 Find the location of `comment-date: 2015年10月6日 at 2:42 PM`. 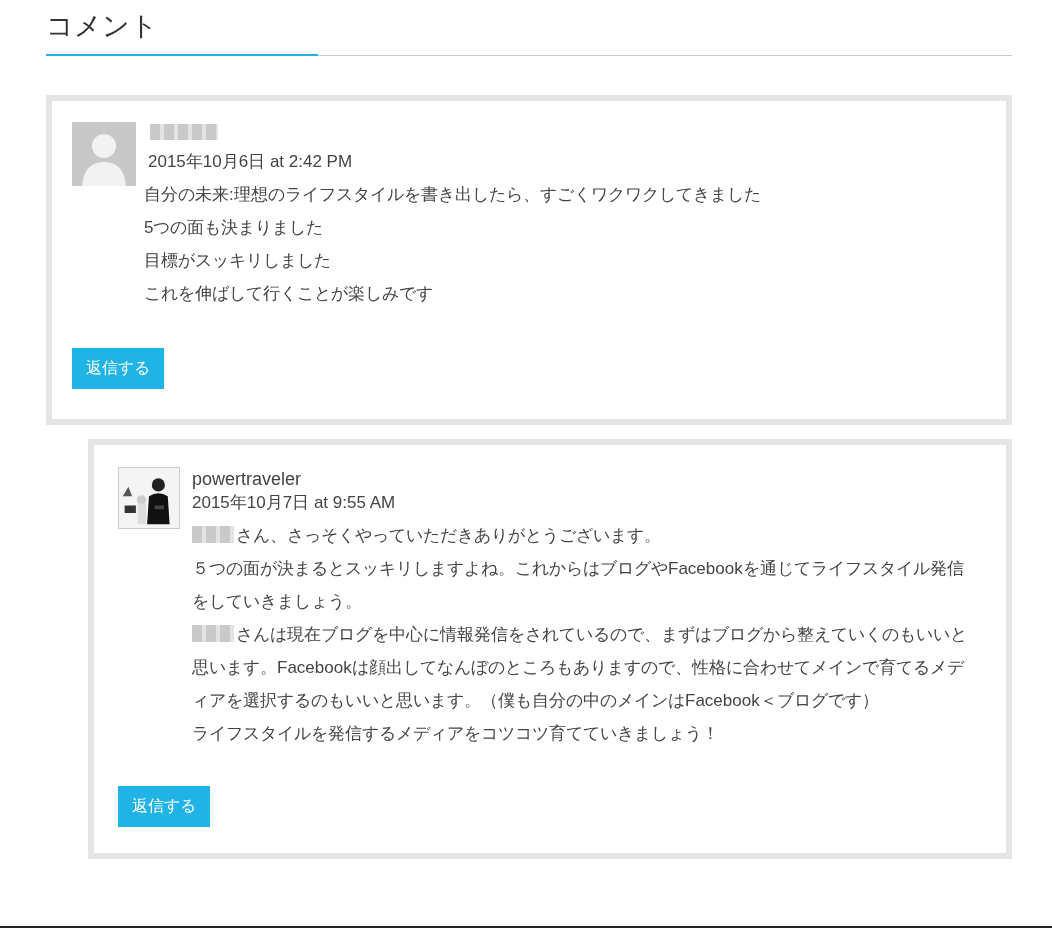

comment-date: 2015年10月6日 at 2:42 PM is located at coordinates (251, 162).